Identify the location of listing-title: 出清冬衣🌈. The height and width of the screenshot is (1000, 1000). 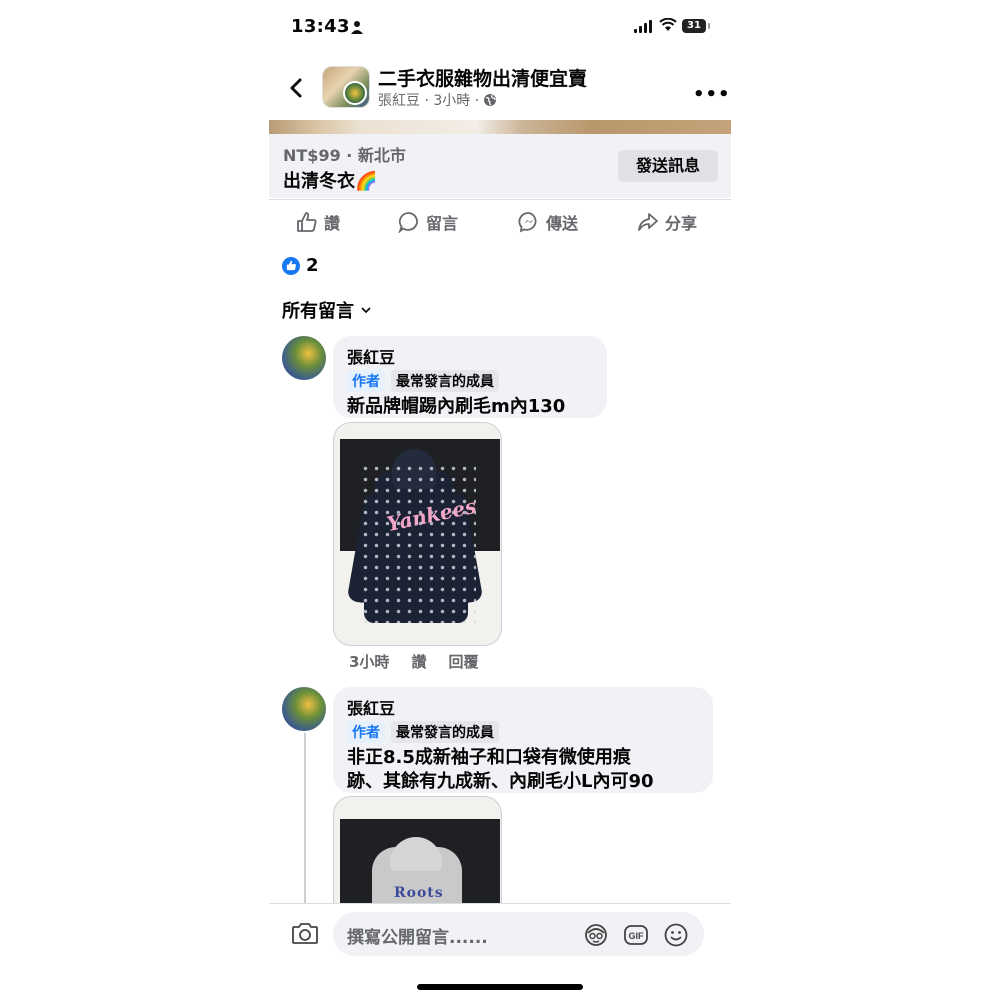
(330, 181).